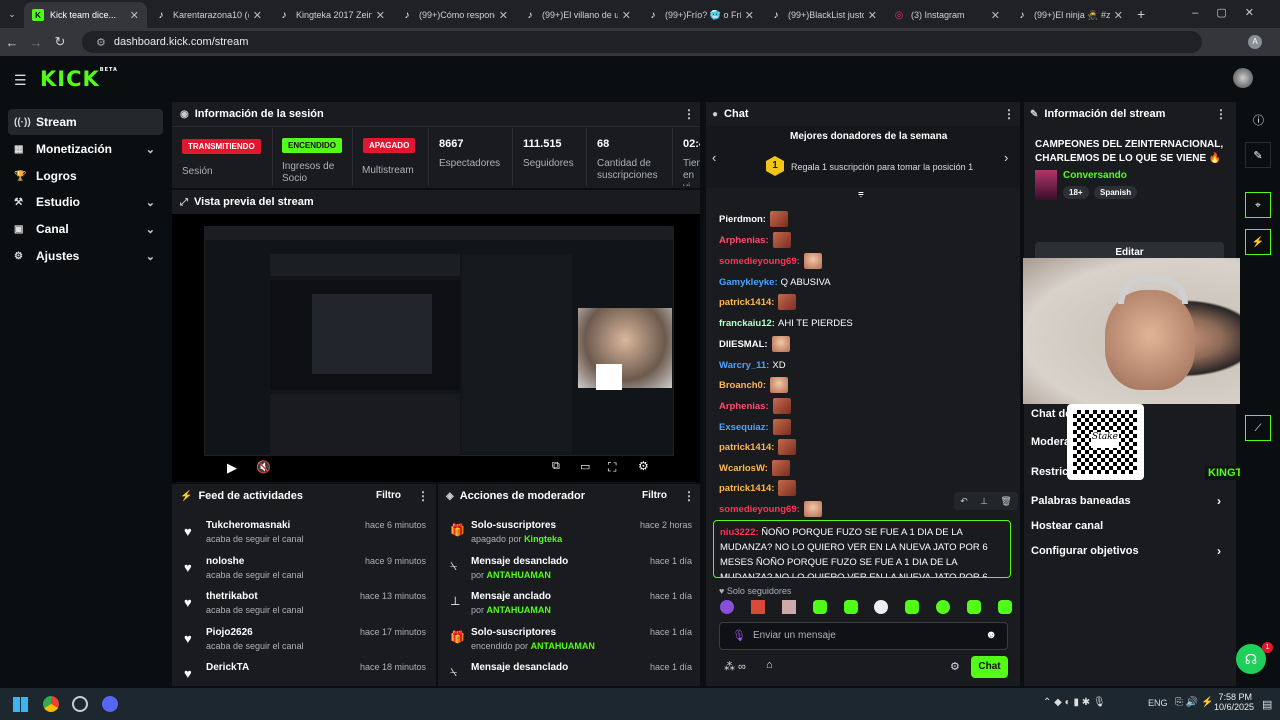 This screenshot has height=720, width=1280. What do you see at coordinates (1255, 42) in the screenshot?
I see `profile-avatar: A` at bounding box center [1255, 42].